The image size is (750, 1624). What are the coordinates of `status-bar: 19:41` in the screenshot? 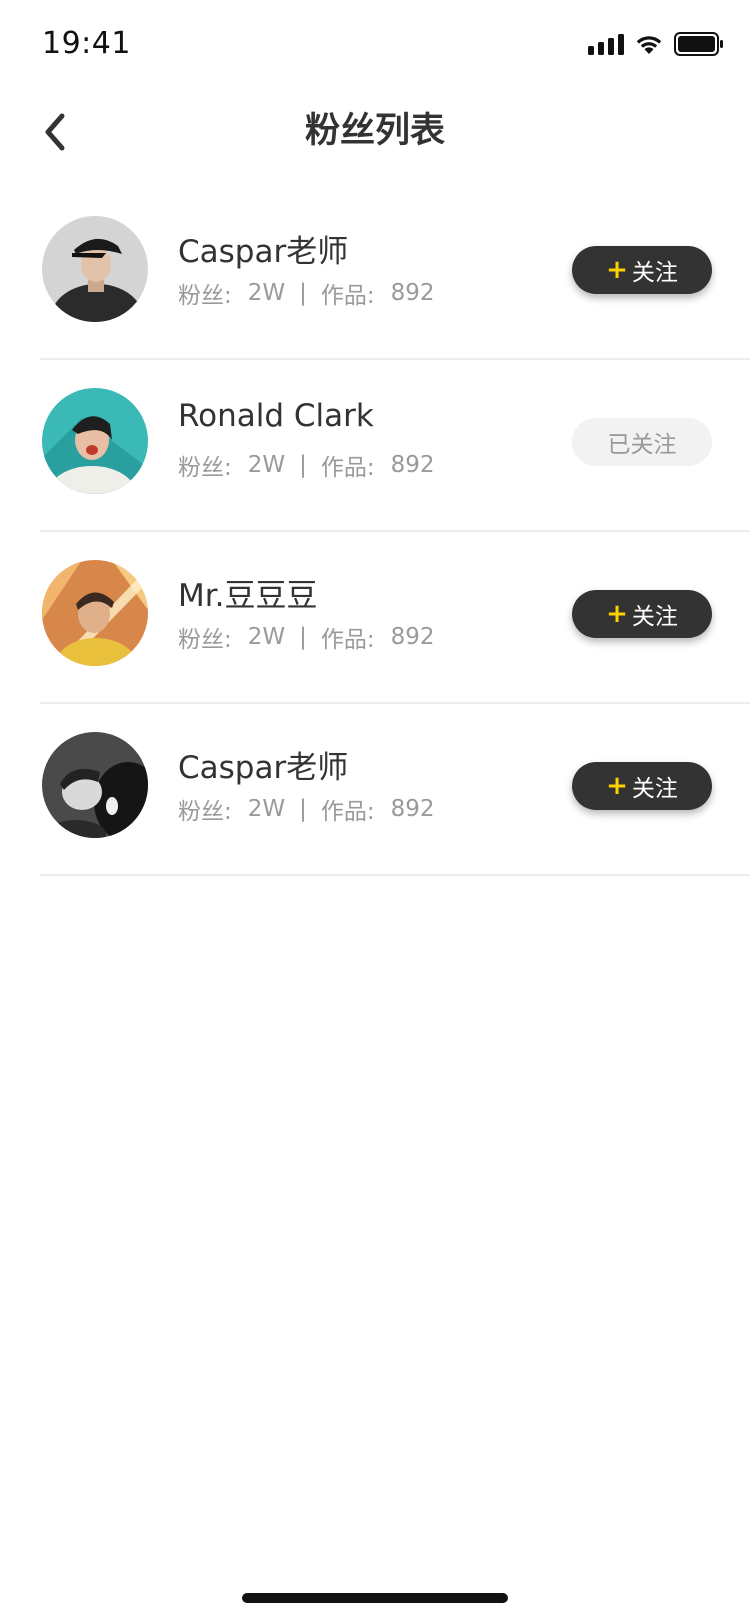 It's located at (375, 44).